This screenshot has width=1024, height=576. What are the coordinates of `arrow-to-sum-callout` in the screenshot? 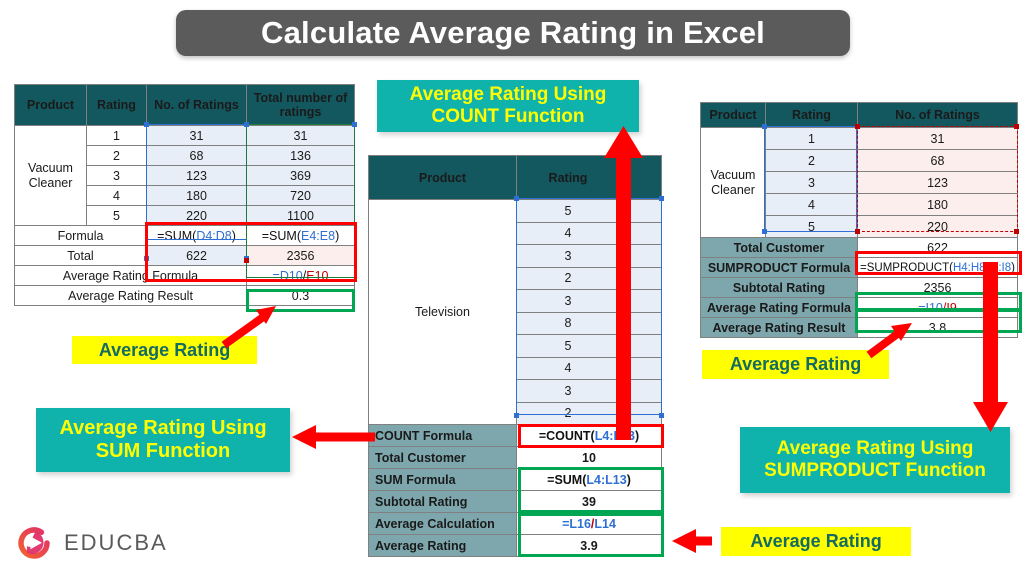 It's located at (333, 437).